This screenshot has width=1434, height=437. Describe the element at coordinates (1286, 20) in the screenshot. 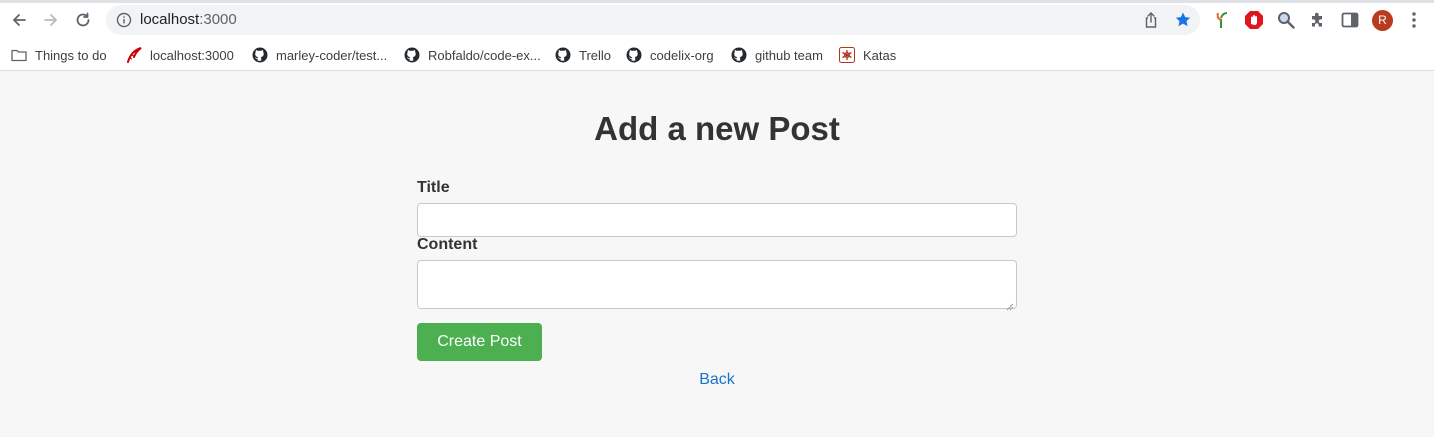

I see `extension-search-icon` at that location.